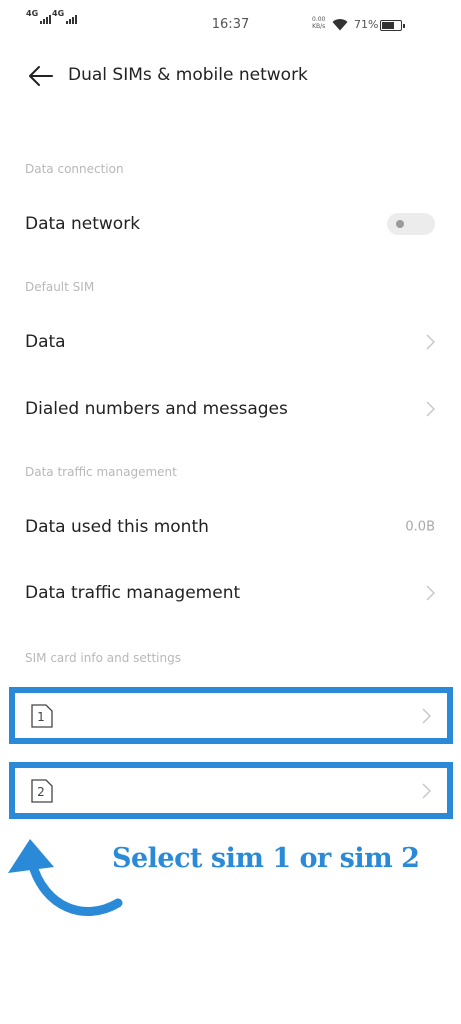 This screenshot has width=461, height=1024. I want to click on sim-card-icon: 1, so click(42, 715).